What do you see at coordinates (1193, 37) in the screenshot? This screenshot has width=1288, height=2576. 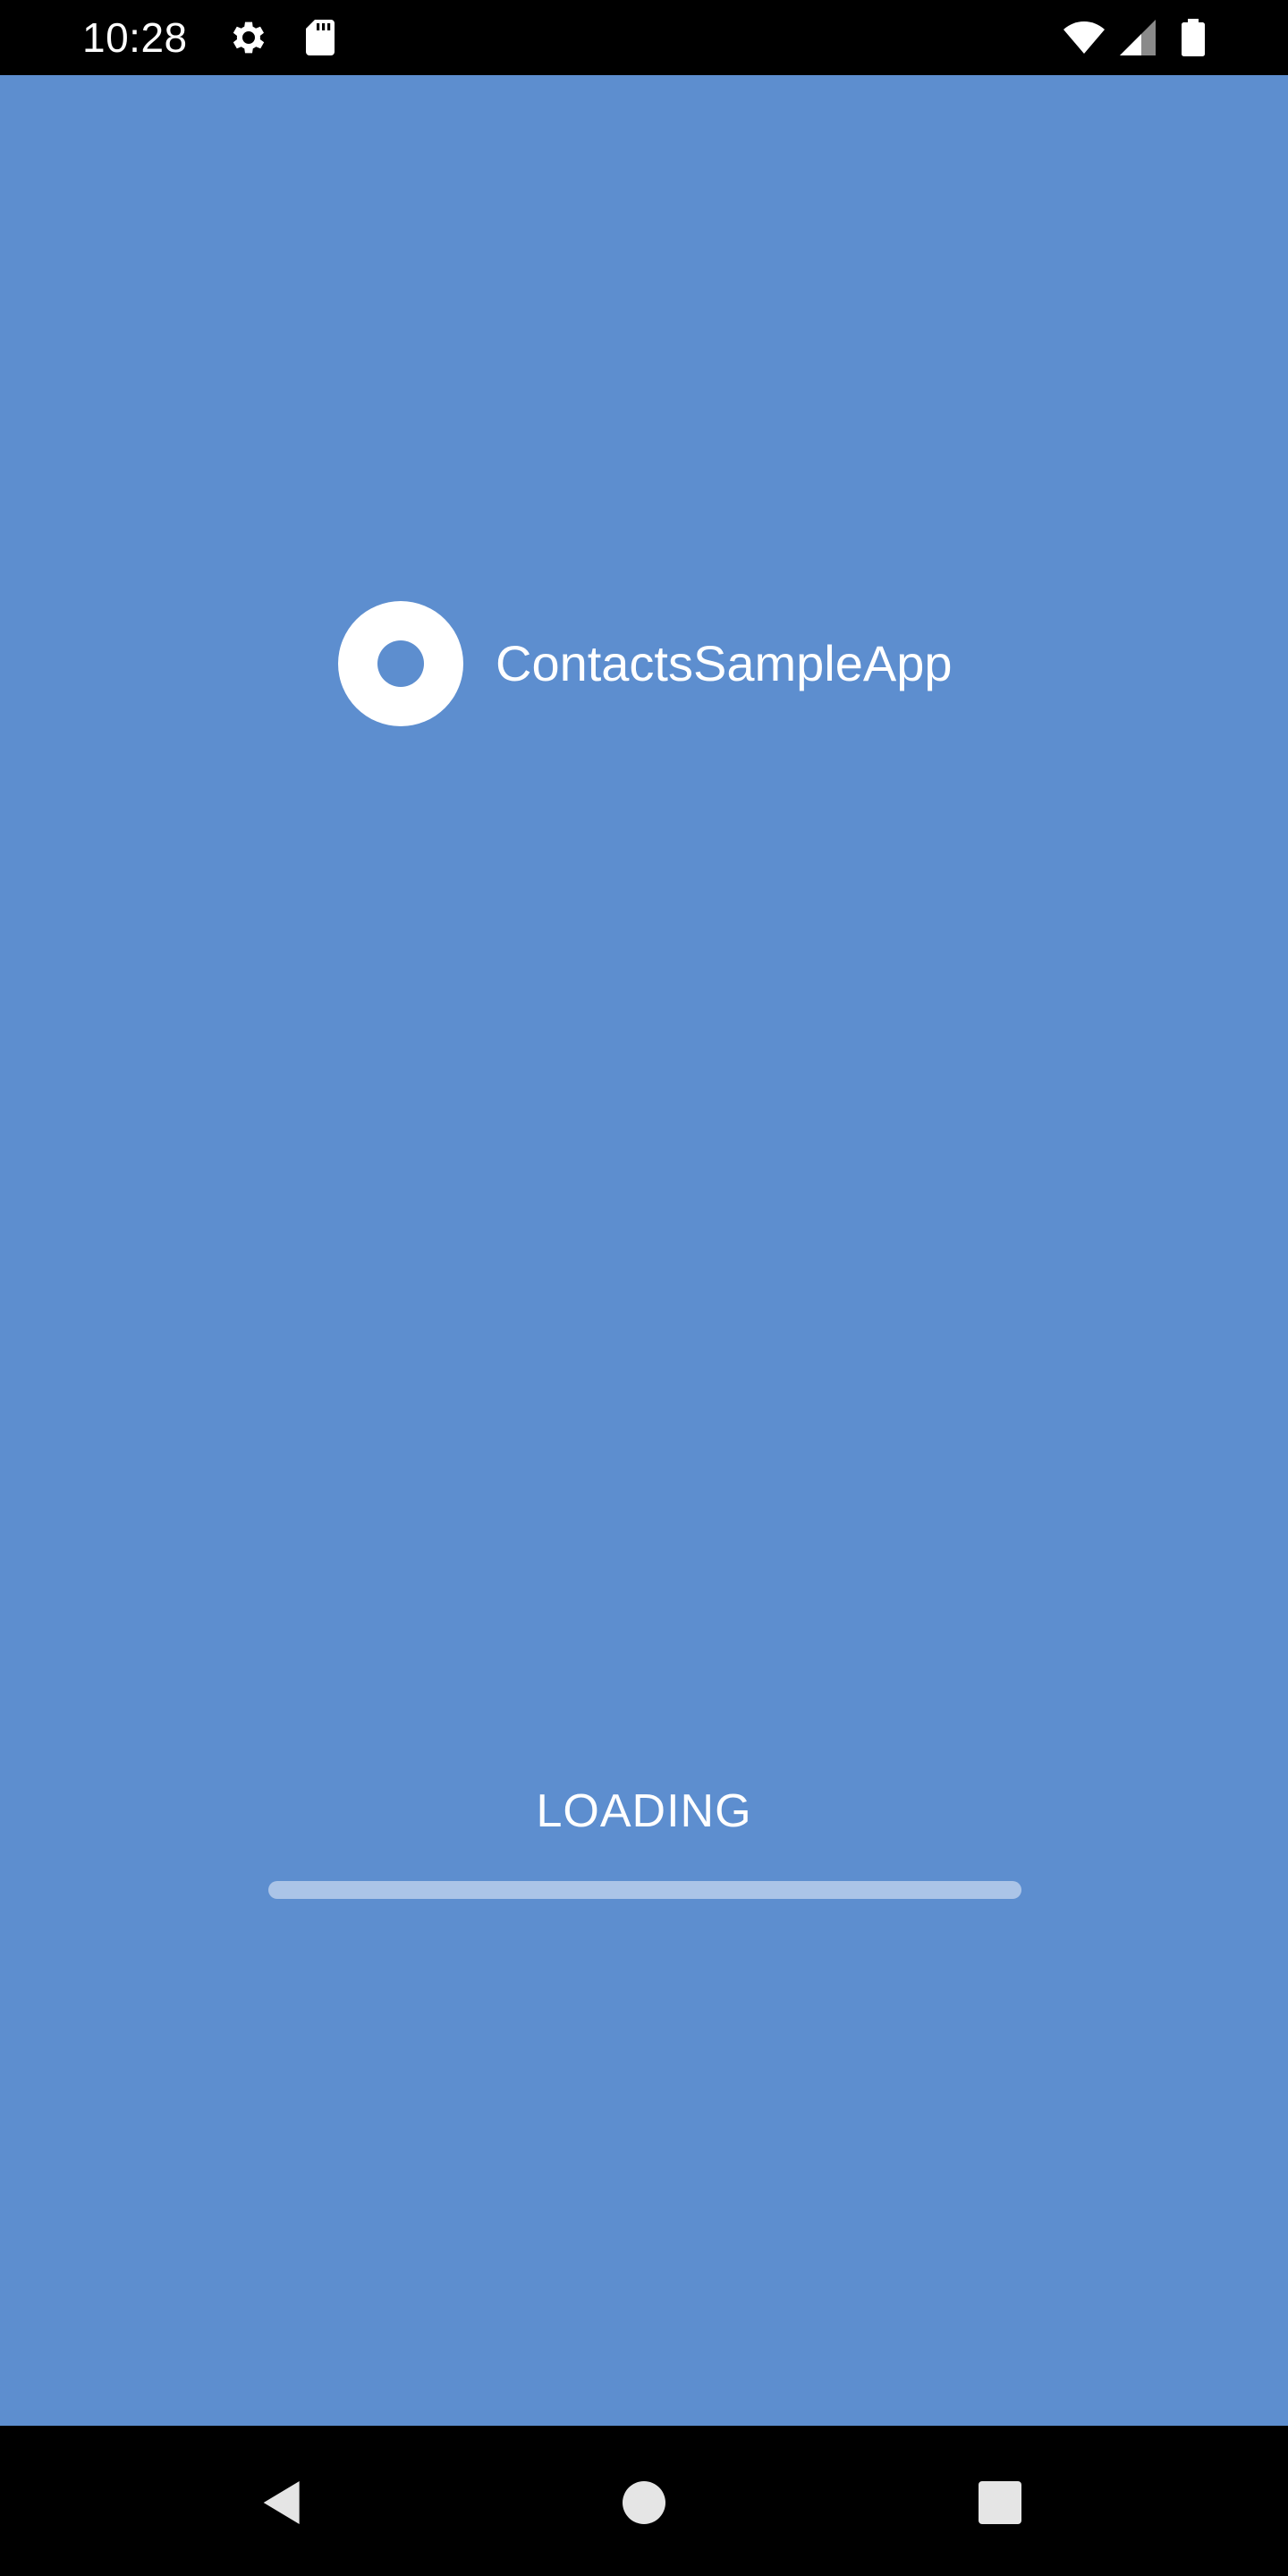 I see `battery-icon` at bounding box center [1193, 37].